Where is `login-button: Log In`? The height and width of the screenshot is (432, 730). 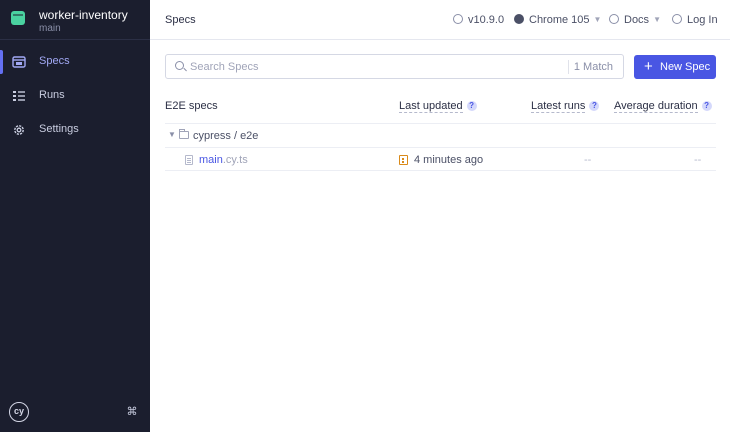
login-button: Log In is located at coordinates (695, 20).